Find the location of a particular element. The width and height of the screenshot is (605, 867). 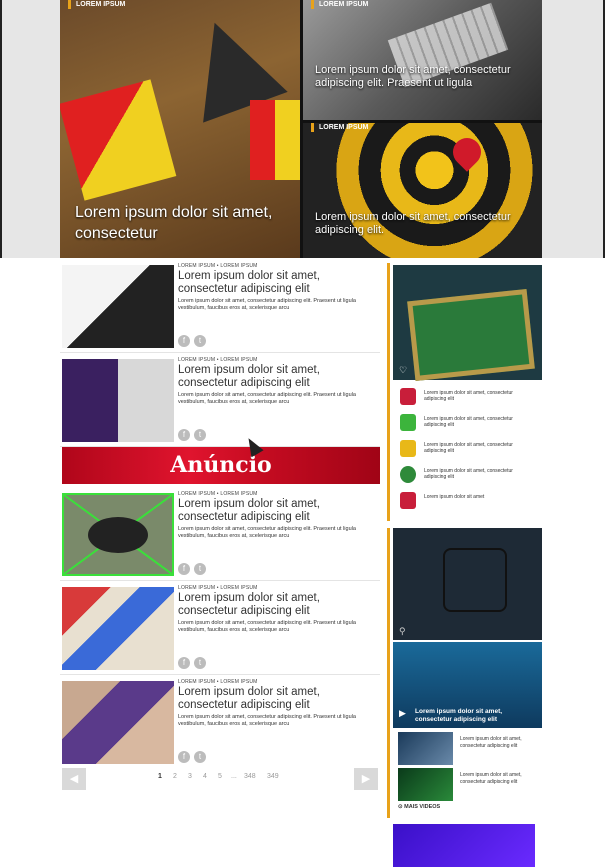

play-icon: ▶ is located at coordinates (402, 713).